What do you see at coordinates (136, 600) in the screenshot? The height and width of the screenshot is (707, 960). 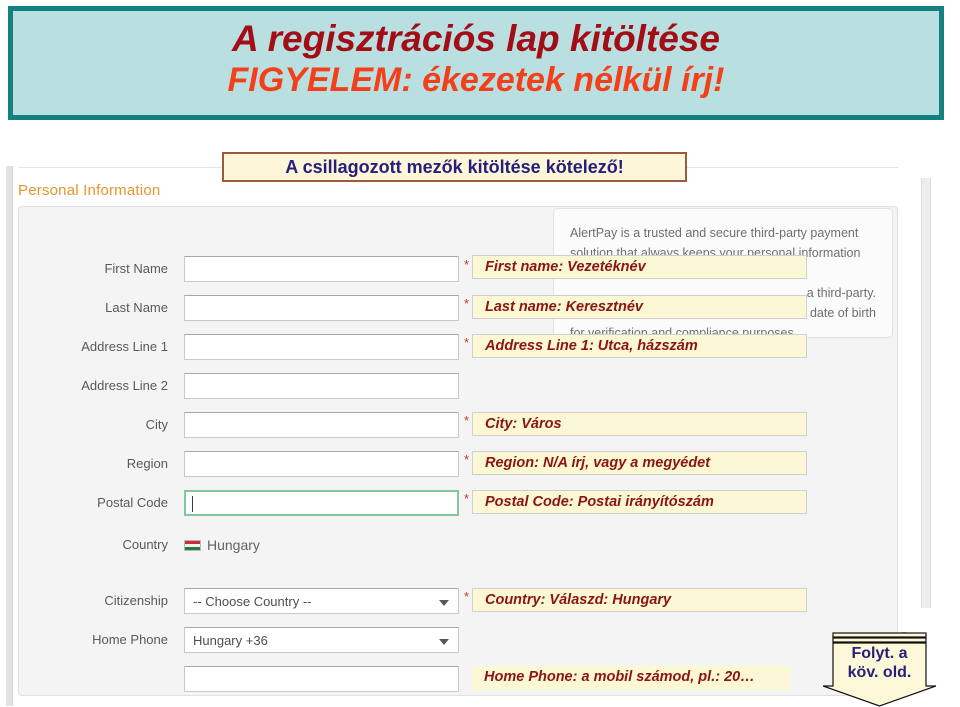 I see `label-citizenship: Citizenship` at bounding box center [136, 600].